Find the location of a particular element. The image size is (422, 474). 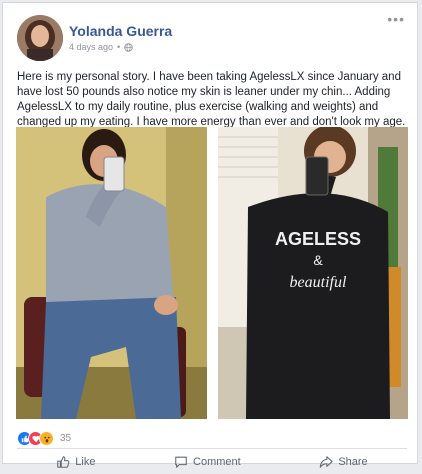

comment-icon is located at coordinates (181, 462).